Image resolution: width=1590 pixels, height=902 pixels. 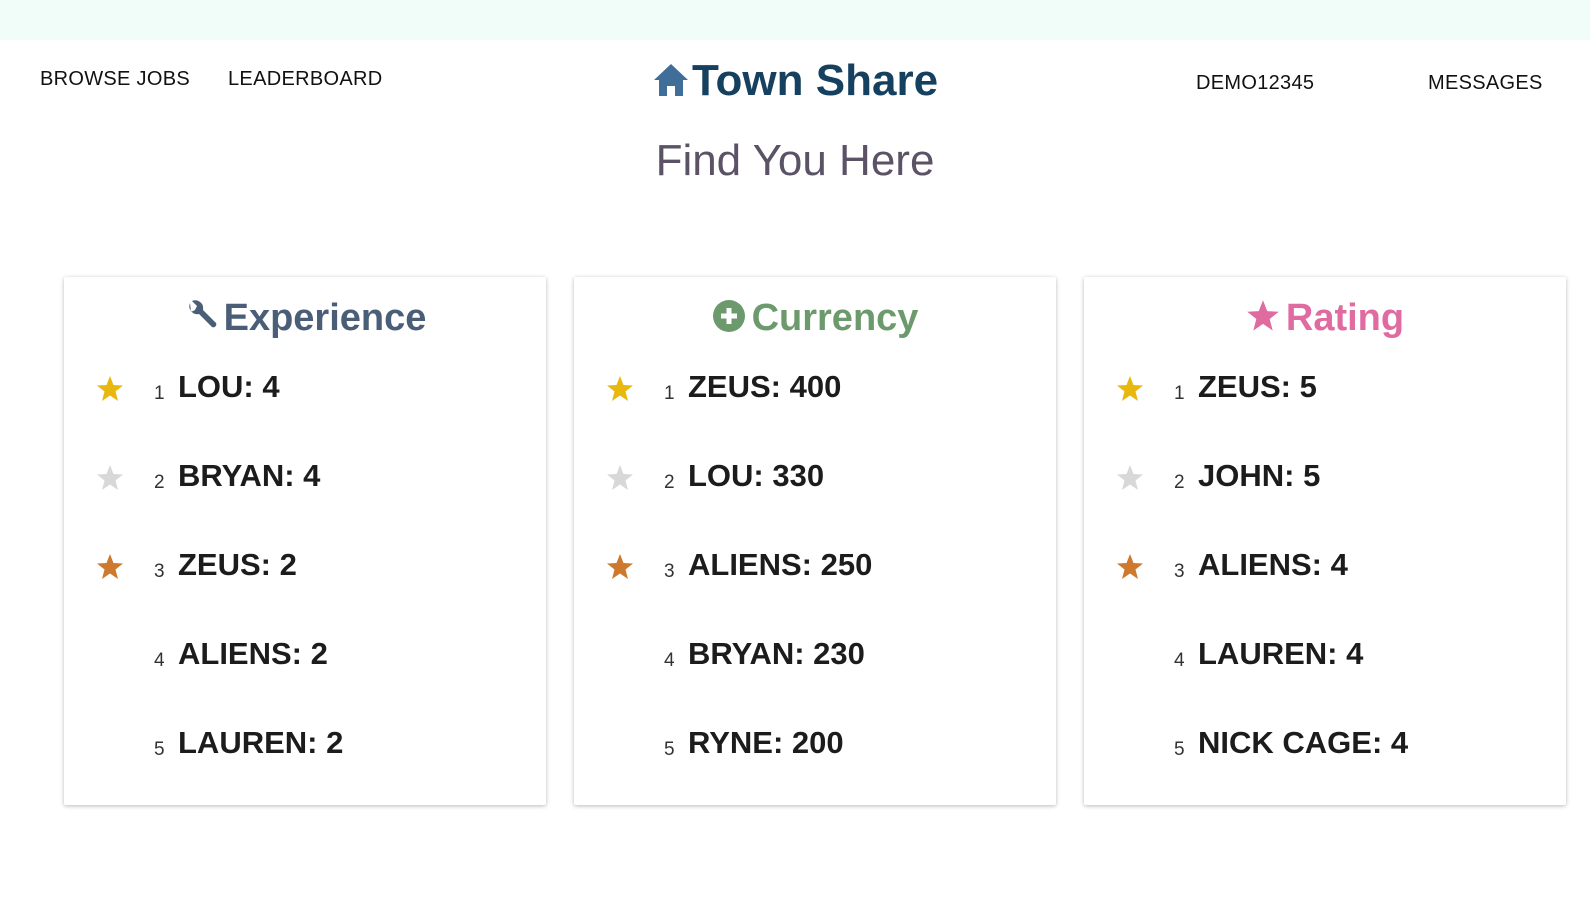 What do you see at coordinates (1263, 321) in the screenshot?
I see `star-icon` at bounding box center [1263, 321].